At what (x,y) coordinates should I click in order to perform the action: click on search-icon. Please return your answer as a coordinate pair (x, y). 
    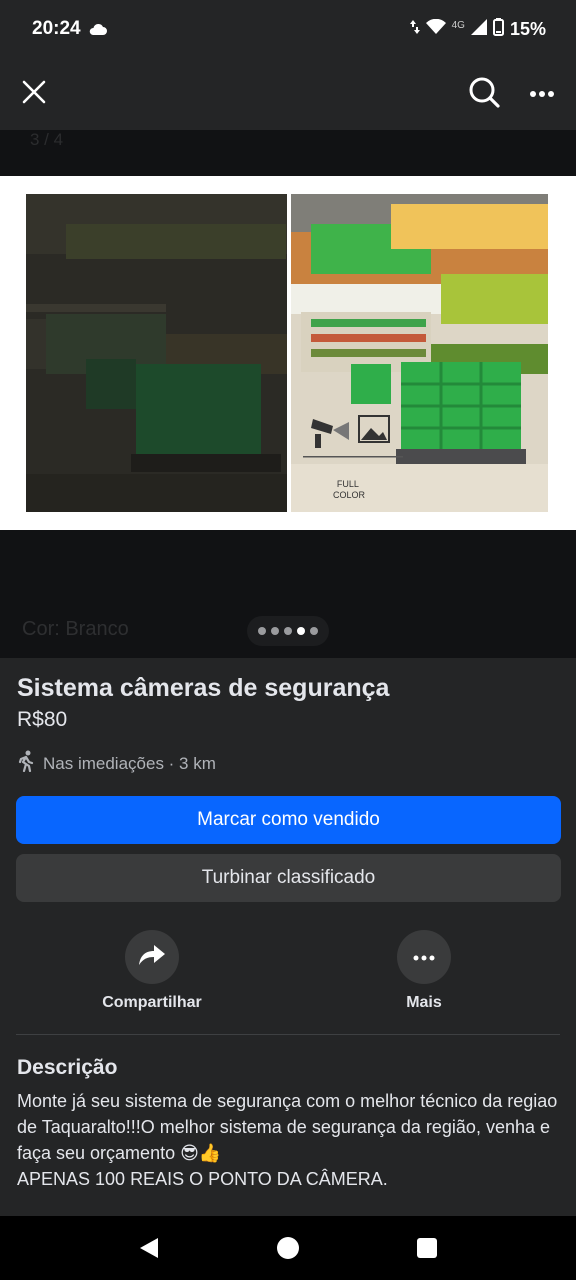
    Looking at the image, I should click on (484, 94).